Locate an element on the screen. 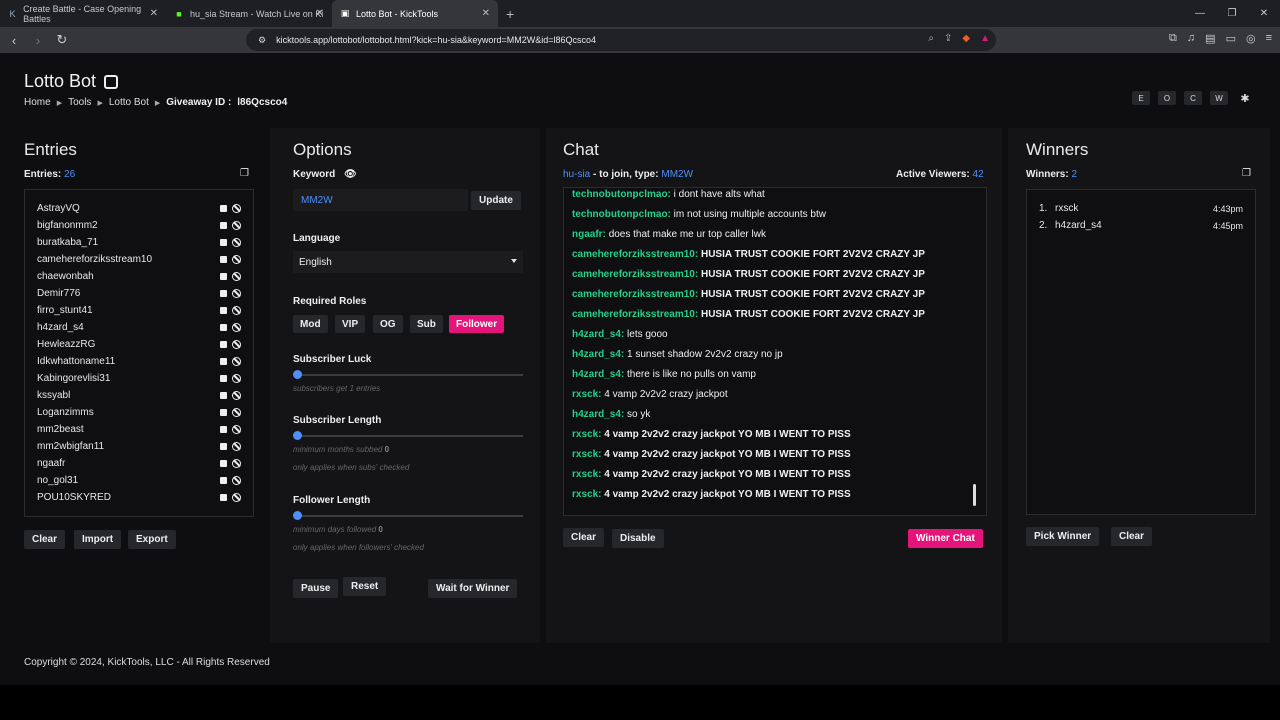  theme-button-o: O is located at coordinates (1167, 98).